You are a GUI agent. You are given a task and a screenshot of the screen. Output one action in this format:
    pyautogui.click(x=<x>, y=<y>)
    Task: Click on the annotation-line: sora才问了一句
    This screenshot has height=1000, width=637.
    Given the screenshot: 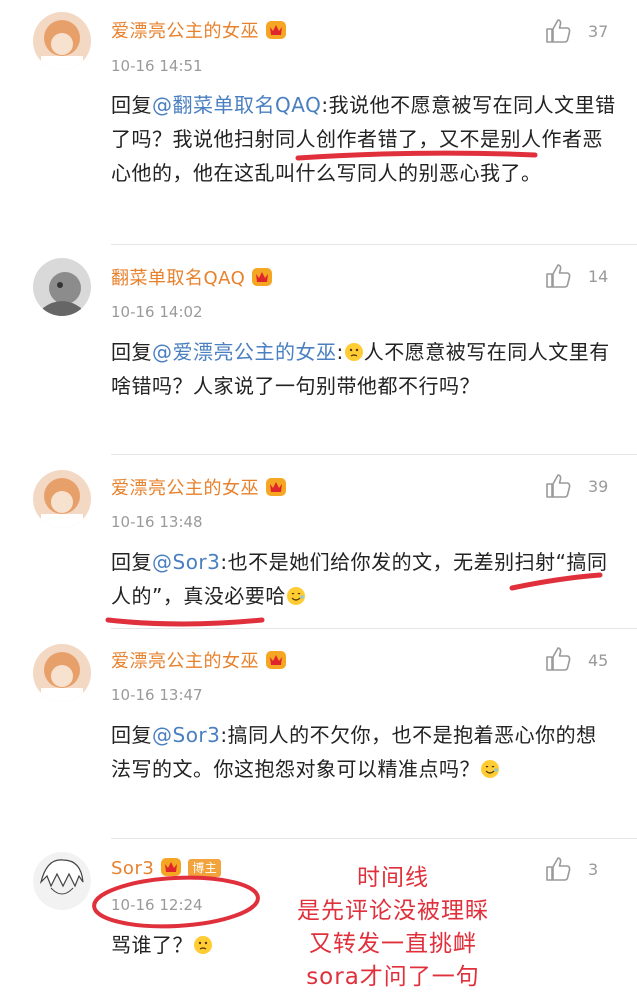 What is the action you would take?
    pyautogui.click(x=393, y=977)
    